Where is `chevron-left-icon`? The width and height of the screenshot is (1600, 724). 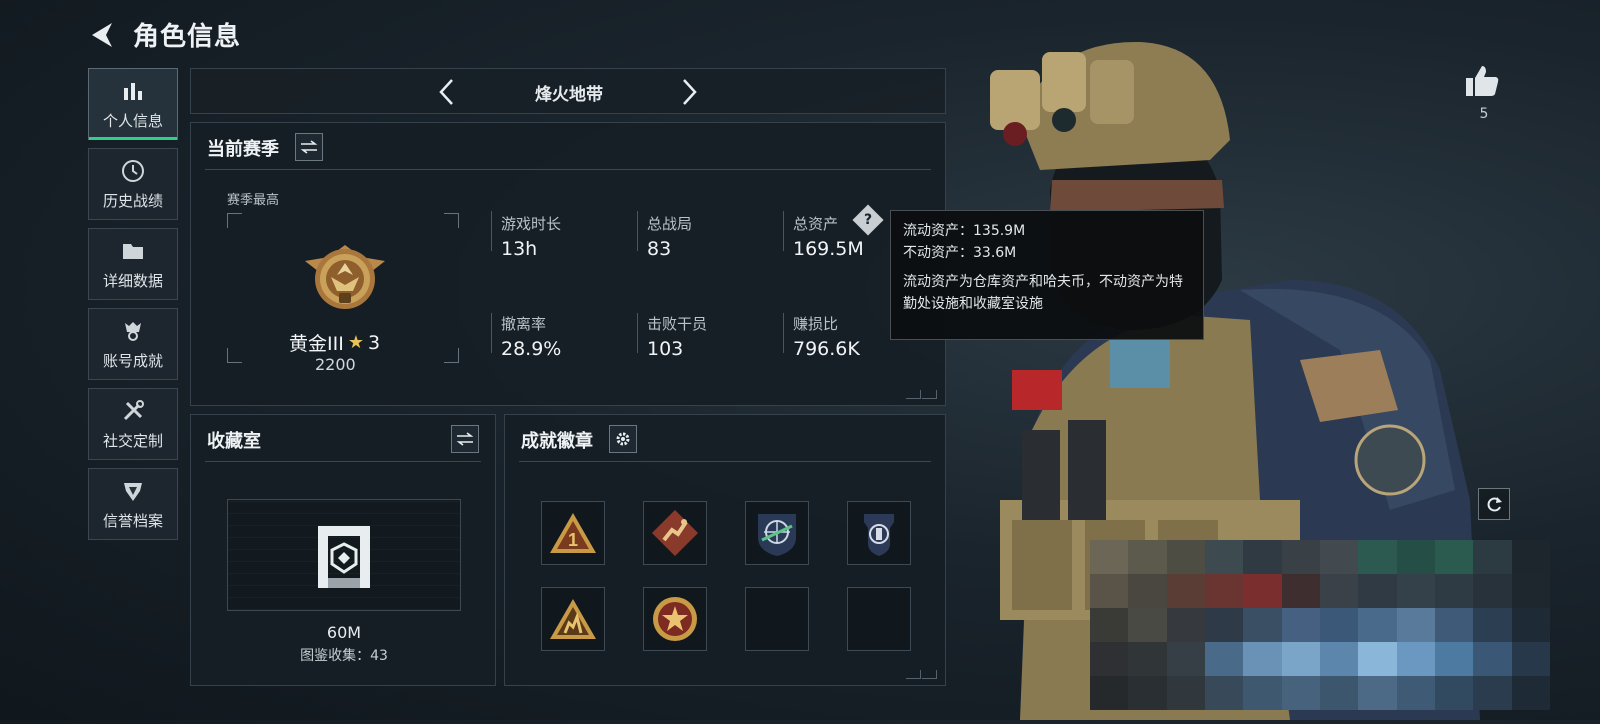 chevron-left-icon is located at coordinates (446, 92).